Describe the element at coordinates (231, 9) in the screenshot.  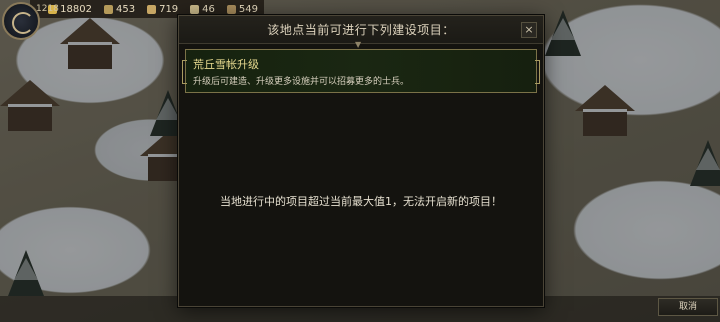
I see `supplies-icon` at that location.